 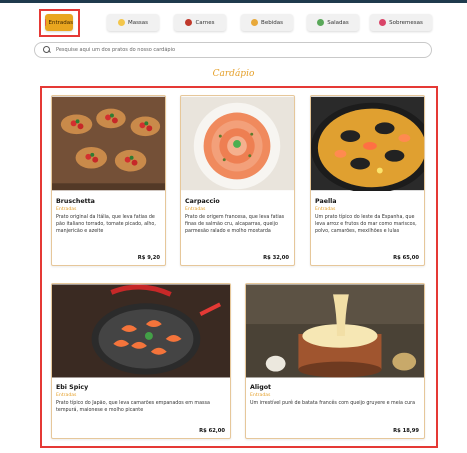 I want to click on search-bar, so click(x=233, y=50).